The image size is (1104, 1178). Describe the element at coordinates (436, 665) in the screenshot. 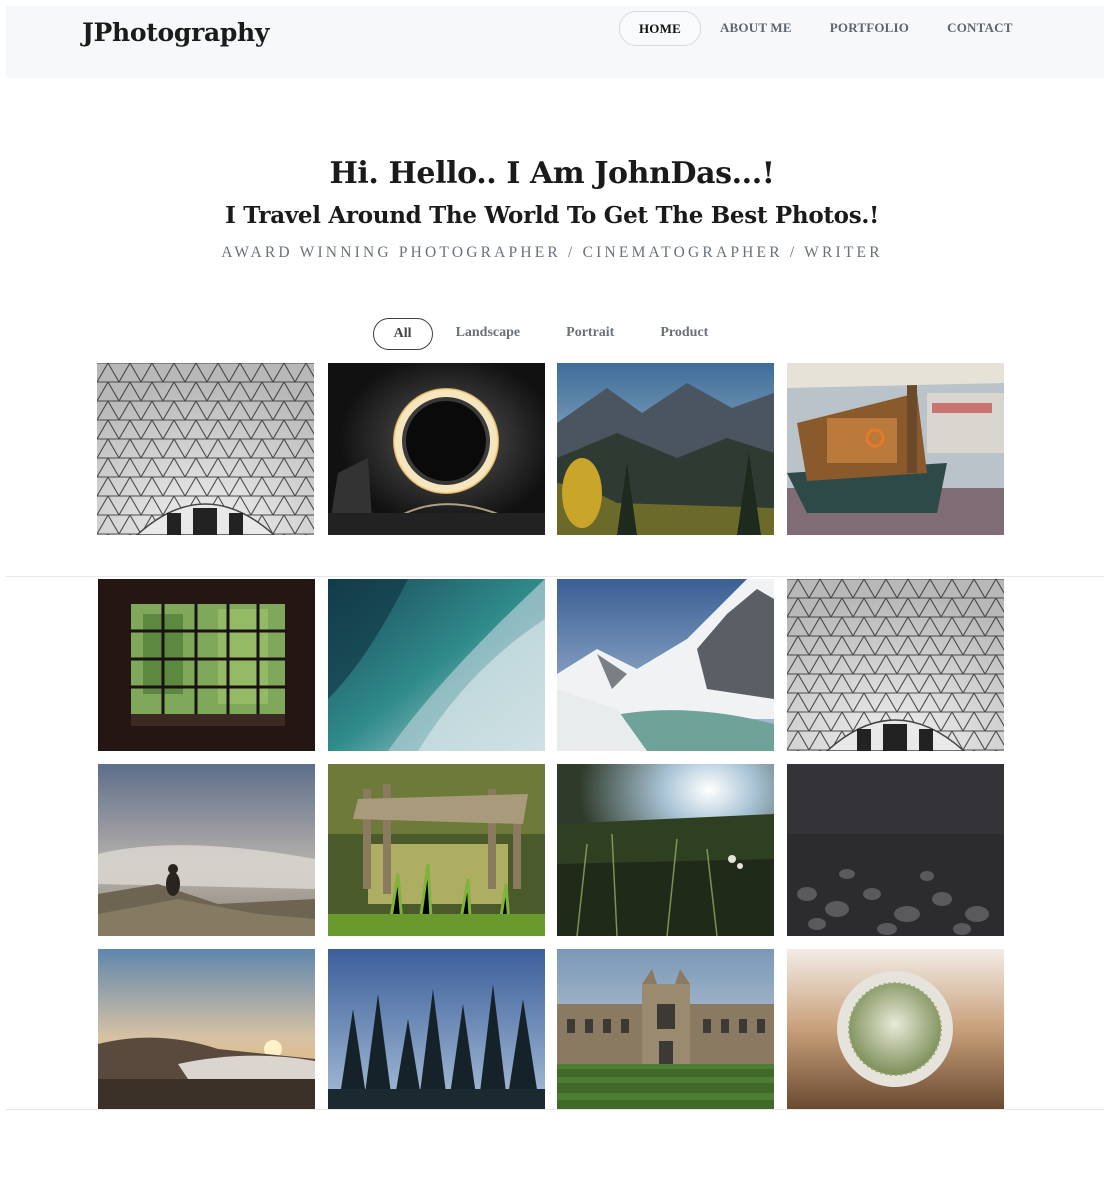

I see `ocean-wave-photo` at that location.